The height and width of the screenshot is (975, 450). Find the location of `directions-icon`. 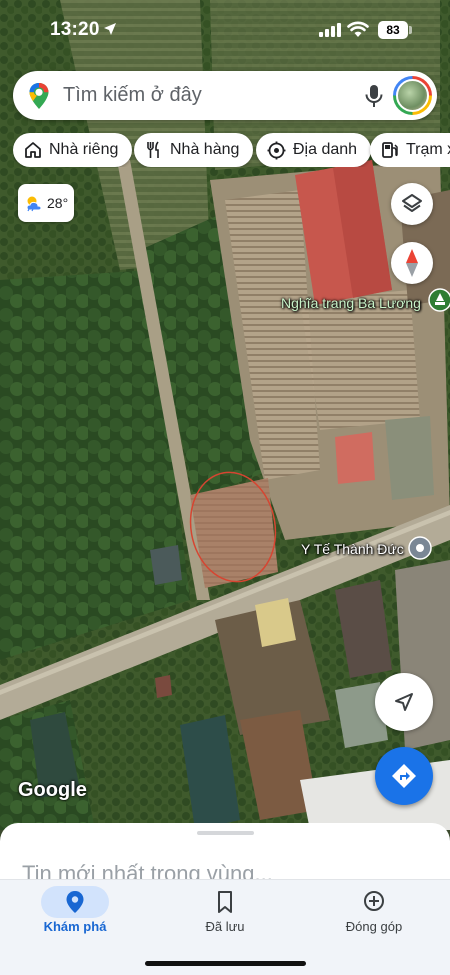

directions-icon is located at coordinates (404, 776).